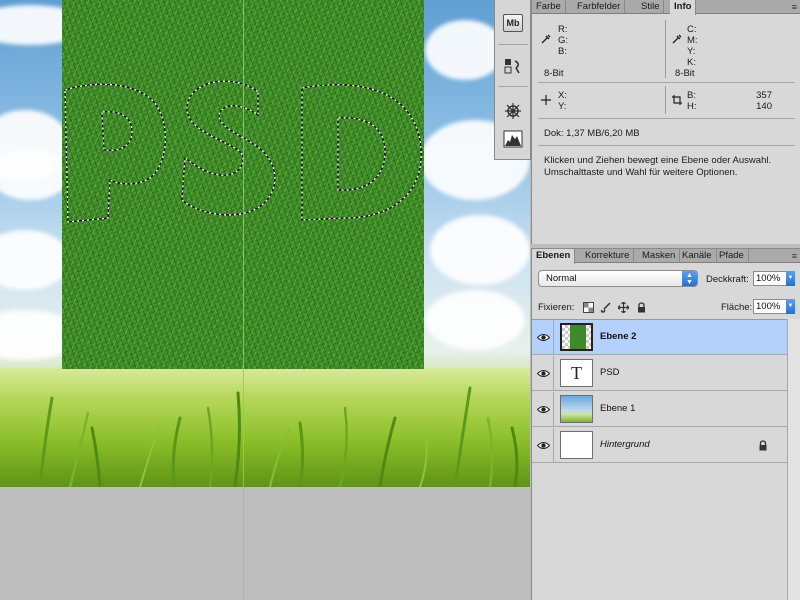 The image size is (800, 600). What do you see at coordinates (764, 106) in the screenshot?
I see `info-height-value: 140` at bounding box center [764, 106].